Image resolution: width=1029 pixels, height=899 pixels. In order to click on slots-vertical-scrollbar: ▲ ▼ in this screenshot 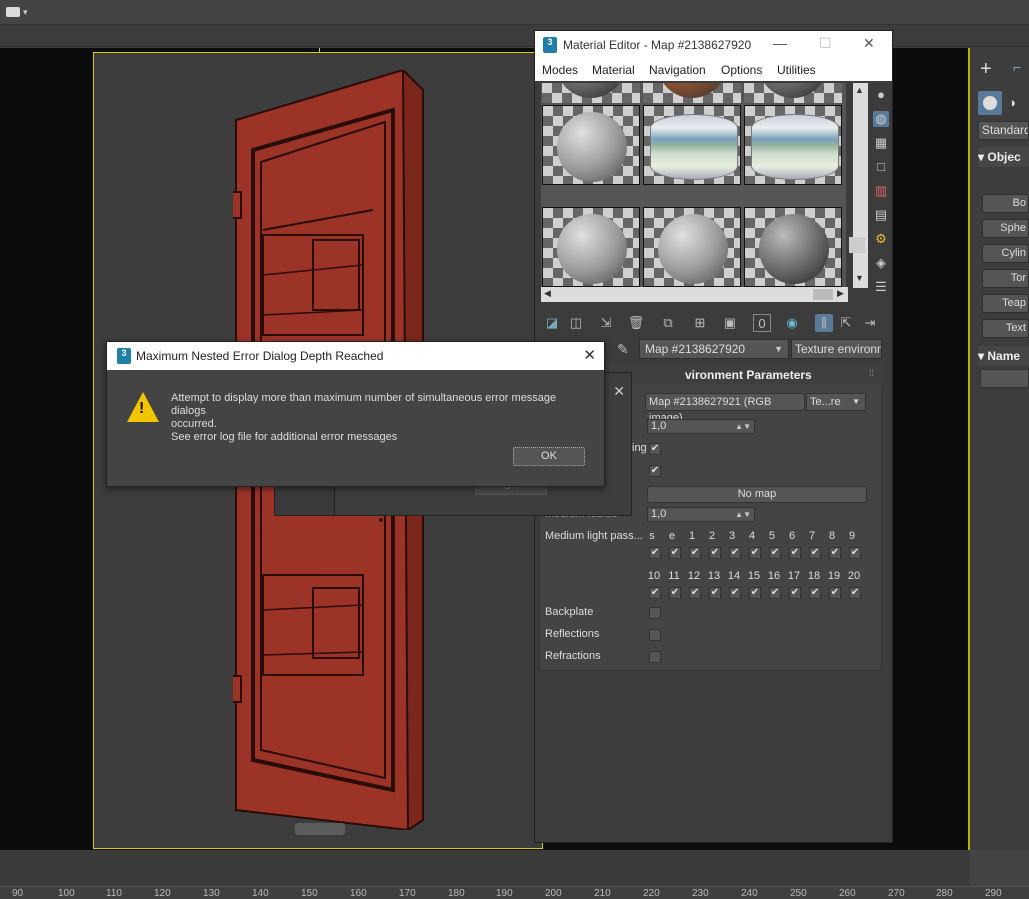, I will do `click(860, 185)`.